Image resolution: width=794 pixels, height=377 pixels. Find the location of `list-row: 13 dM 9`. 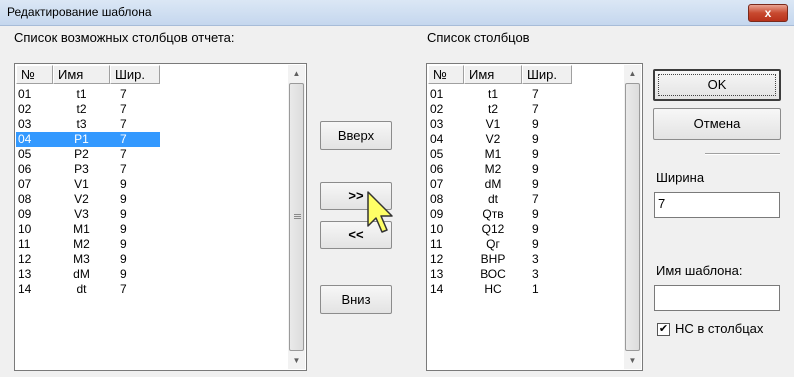

list-row: 13 dM 9 is located at coordinates (88, 274).